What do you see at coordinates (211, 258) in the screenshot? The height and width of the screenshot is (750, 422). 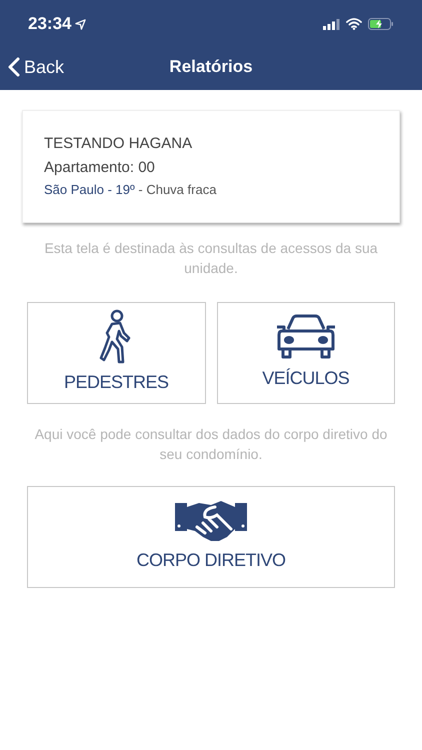 I see `section-description: Esta tela é destinada às consultas de acessos da sua unidade.` at bounding box center [211, 258].